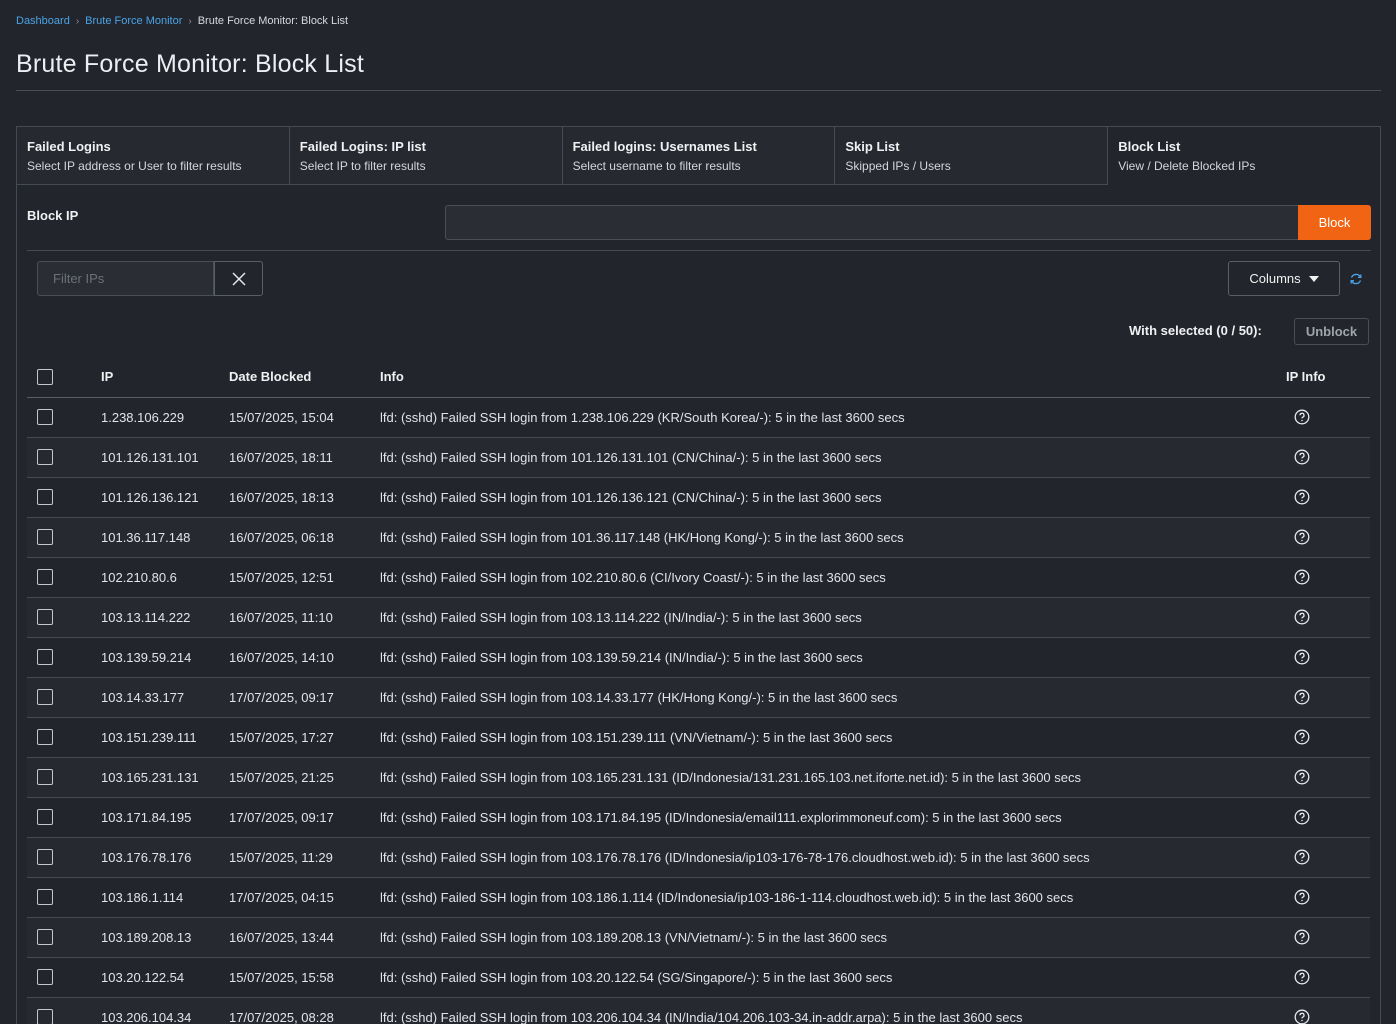 The width and height of the screenshot is (1396, 1024). Describe the element at coordinates (165, 777) in the screenshot. I see `cell-ip: 103.165.231.131` at that location.